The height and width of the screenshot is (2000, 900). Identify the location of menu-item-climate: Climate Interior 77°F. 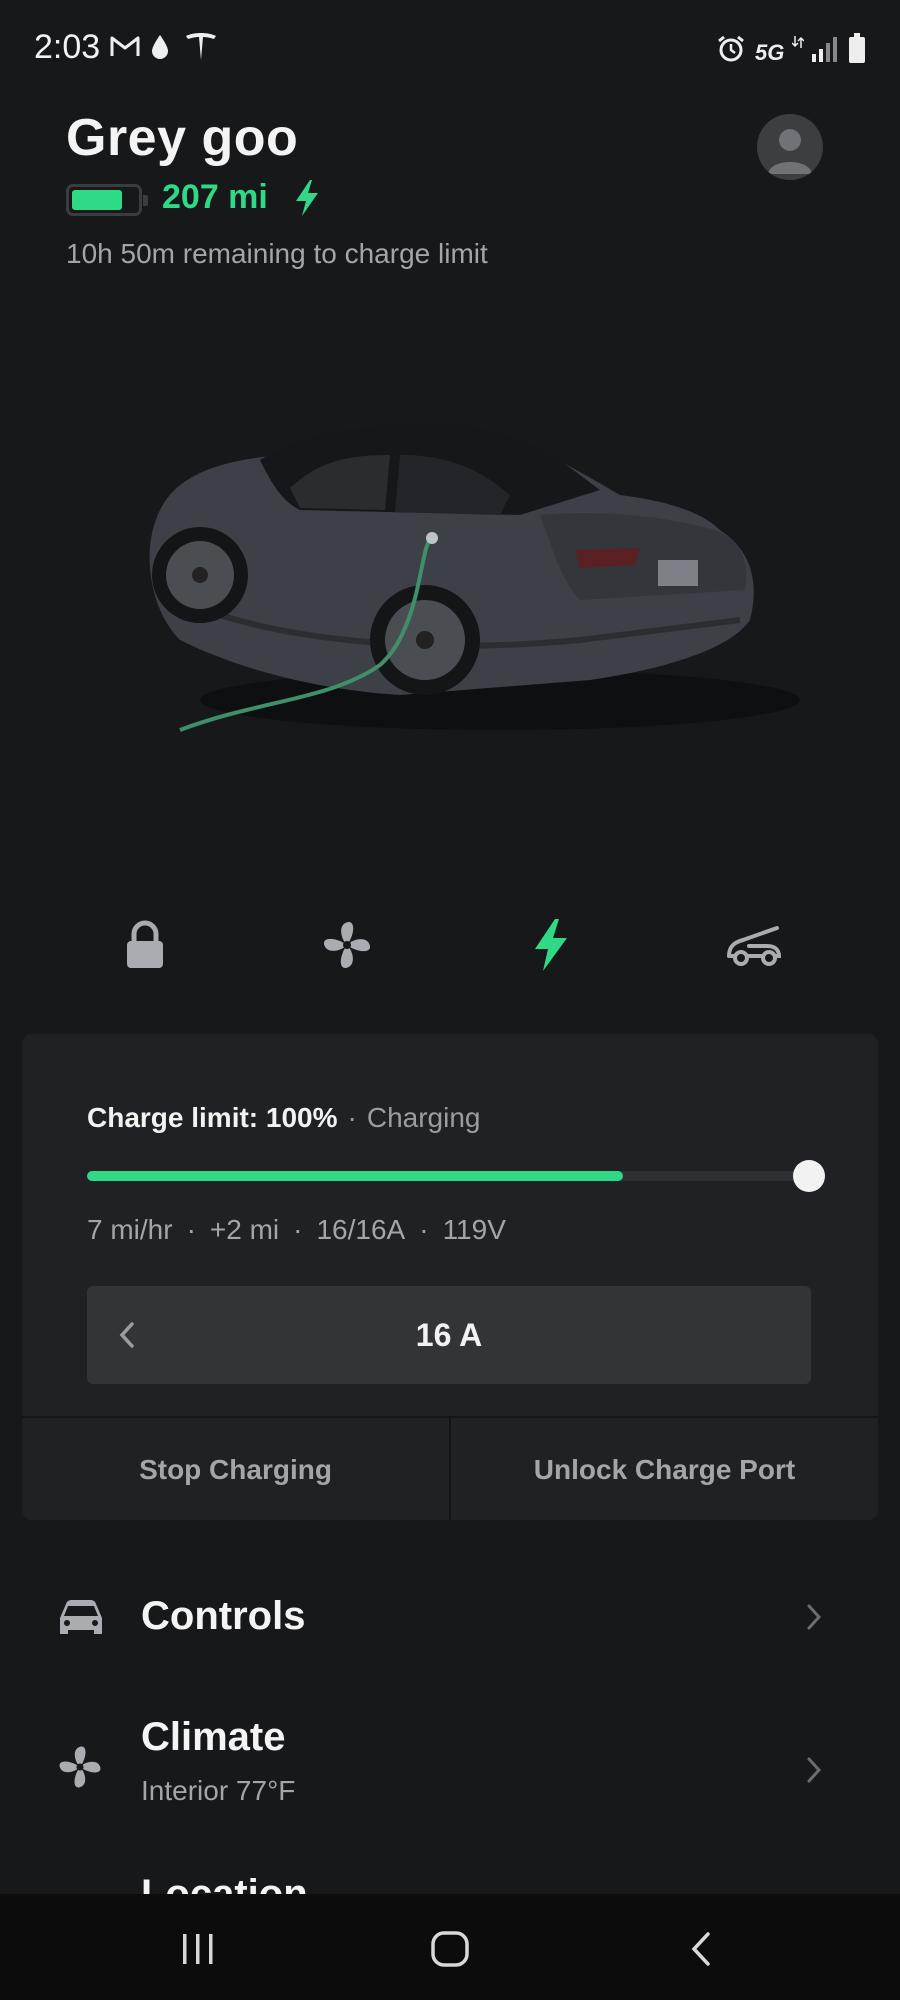
(450, 1770).